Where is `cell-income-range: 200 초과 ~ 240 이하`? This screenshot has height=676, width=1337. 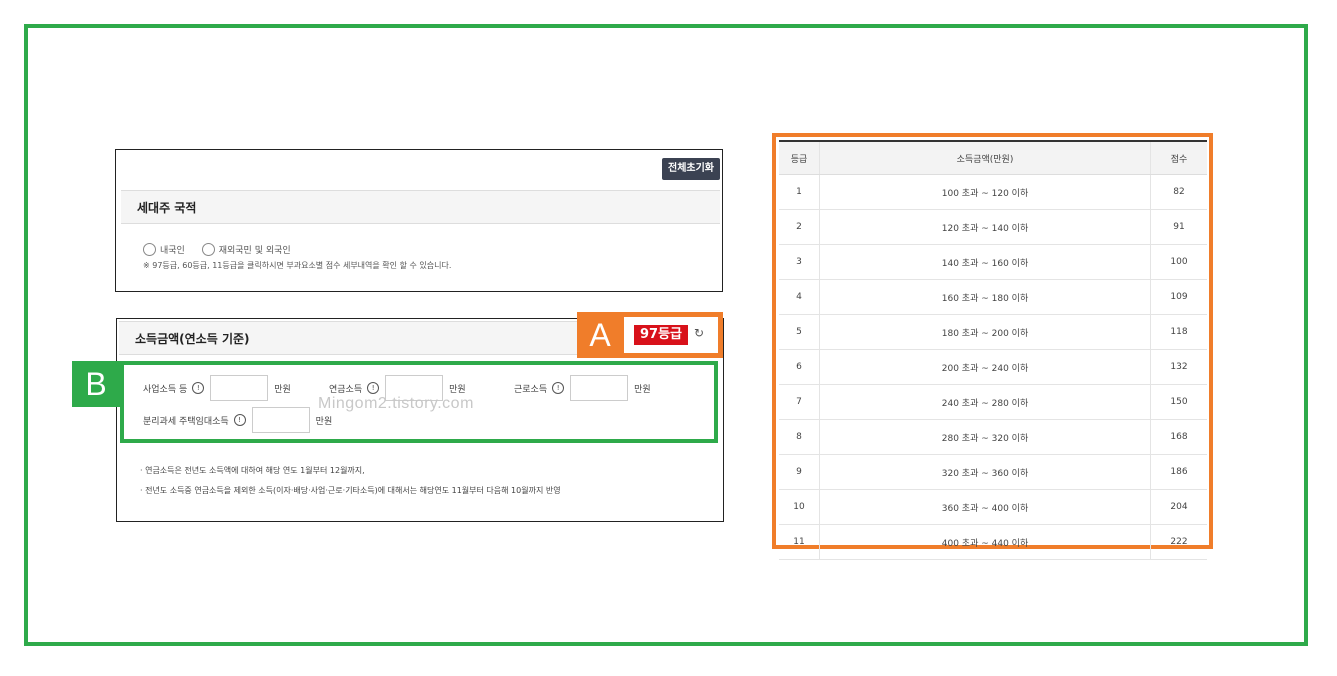 cell-income-range: 200 초과 ~ 240 이하 is located at coordinates (985, 367).